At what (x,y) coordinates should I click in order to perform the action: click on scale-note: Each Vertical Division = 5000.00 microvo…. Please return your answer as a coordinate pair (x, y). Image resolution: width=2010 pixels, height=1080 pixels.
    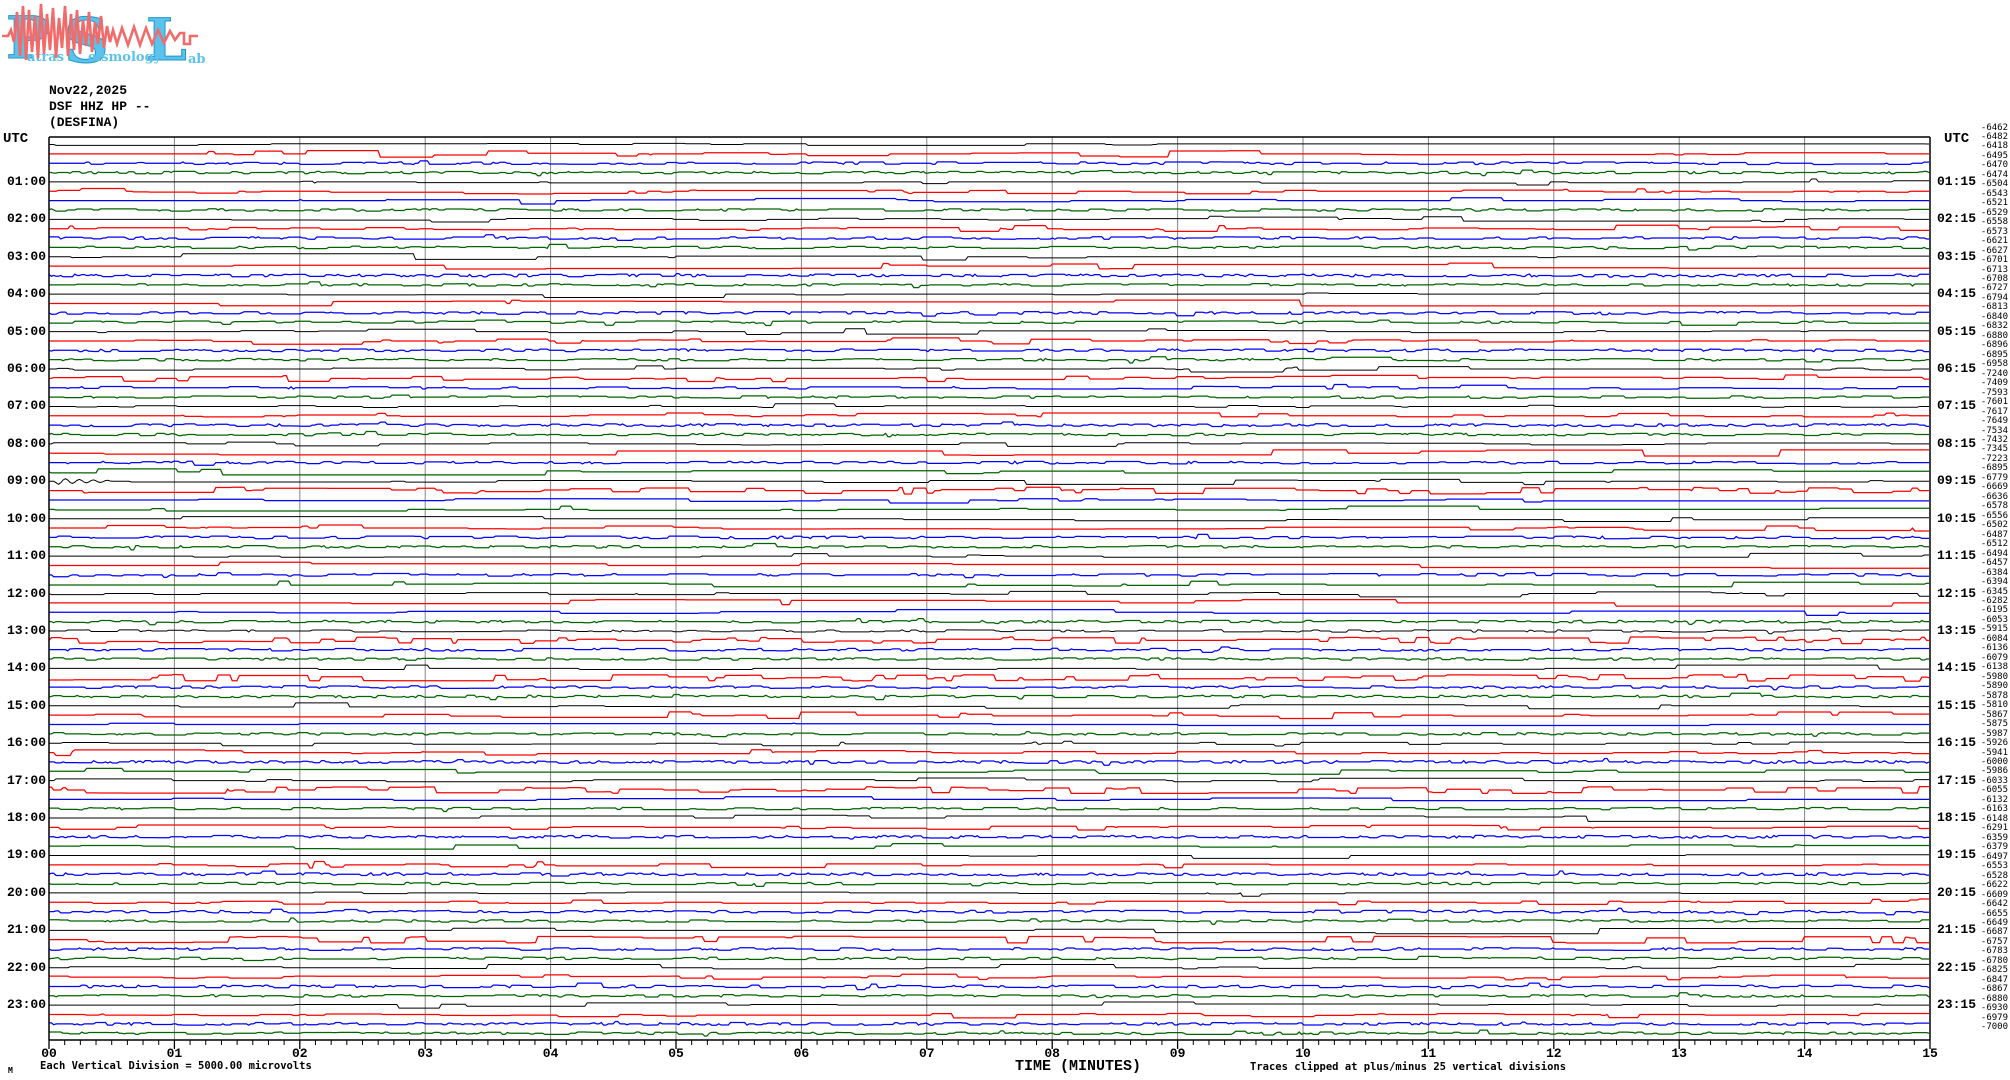
    Looking at the image, I should click on (176, 1066).